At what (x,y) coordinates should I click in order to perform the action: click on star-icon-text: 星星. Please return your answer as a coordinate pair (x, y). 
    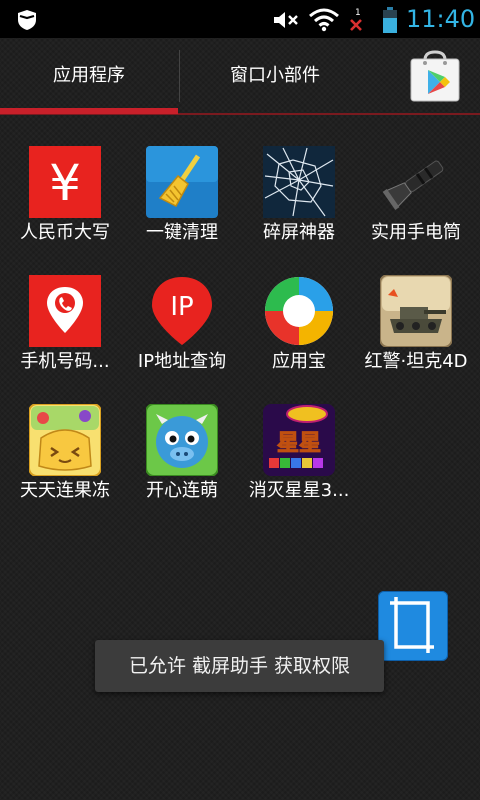
    Looking at the image, I should click on (299, 443).